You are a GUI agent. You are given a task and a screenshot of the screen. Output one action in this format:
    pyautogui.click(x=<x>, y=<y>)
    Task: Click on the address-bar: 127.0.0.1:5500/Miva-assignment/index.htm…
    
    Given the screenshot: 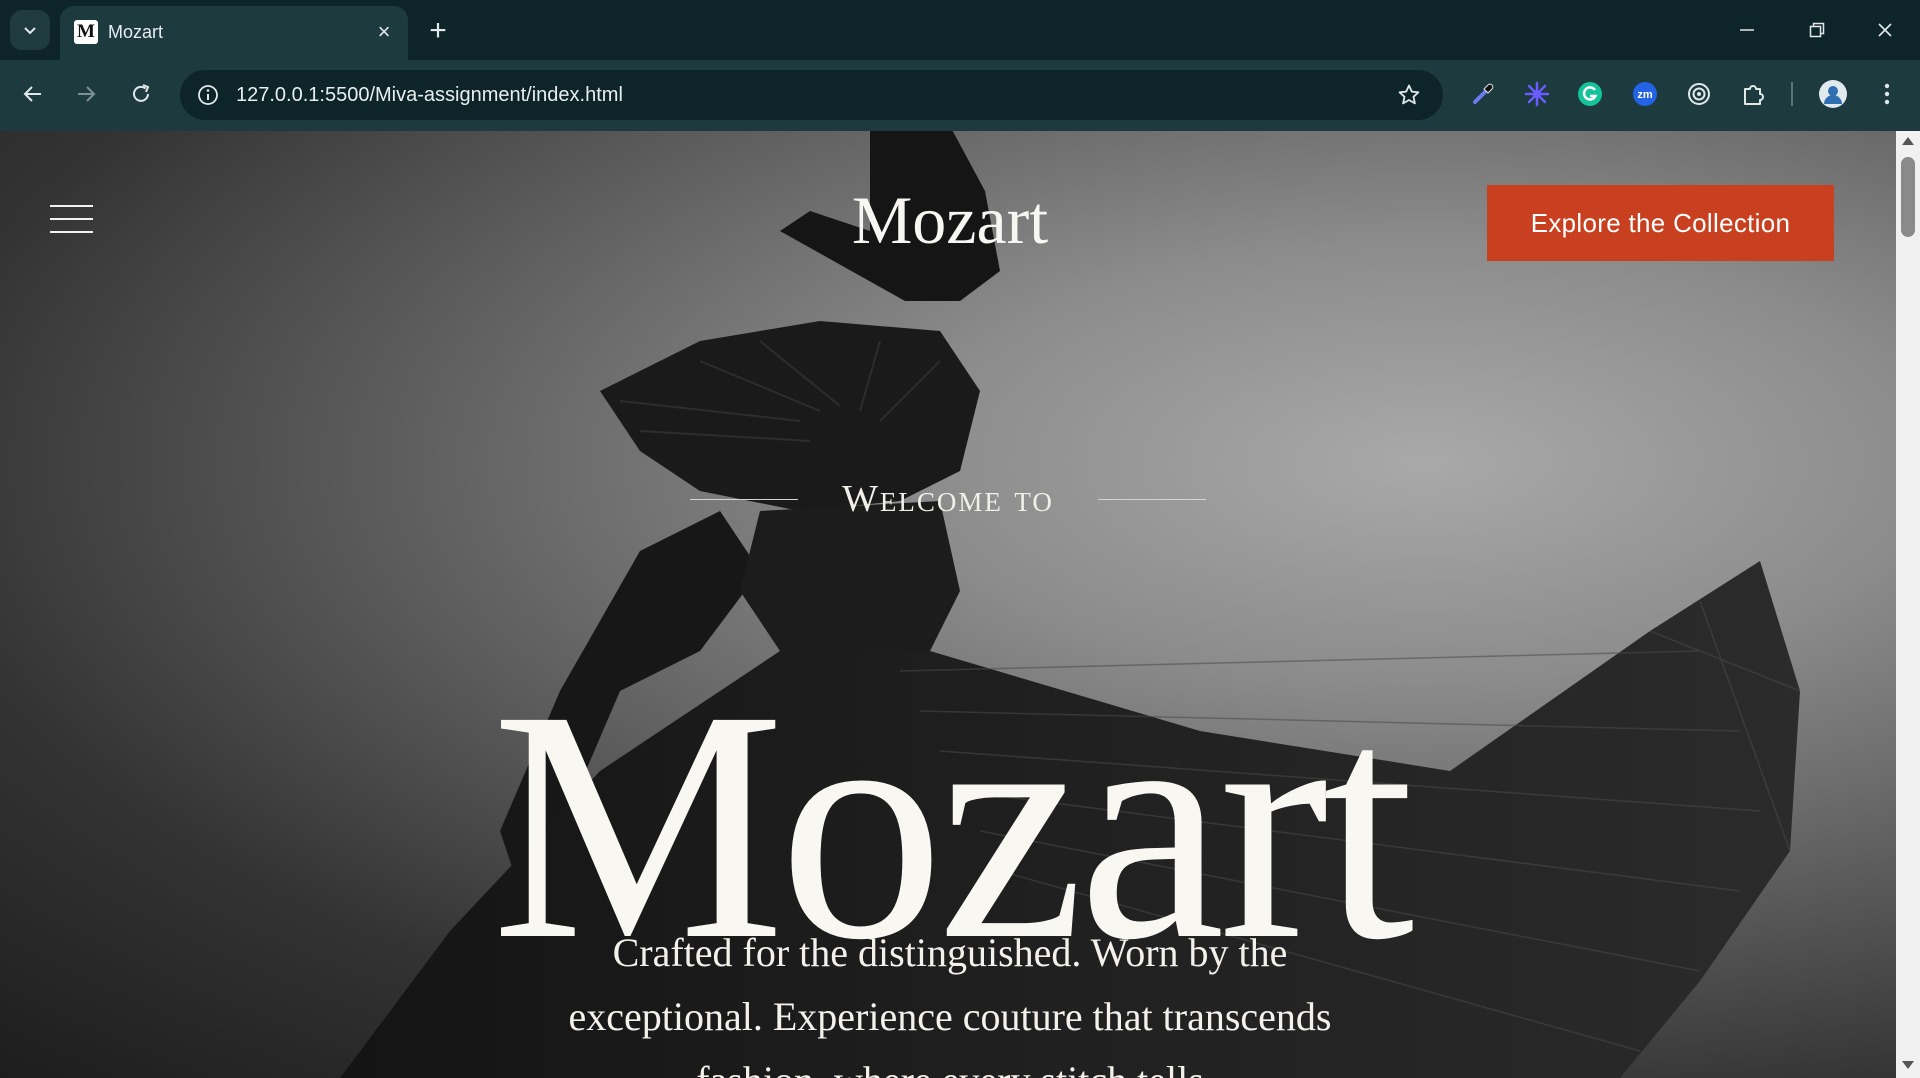 What is the action you would take?
    pyautogui.click(x=811, y=95)
    